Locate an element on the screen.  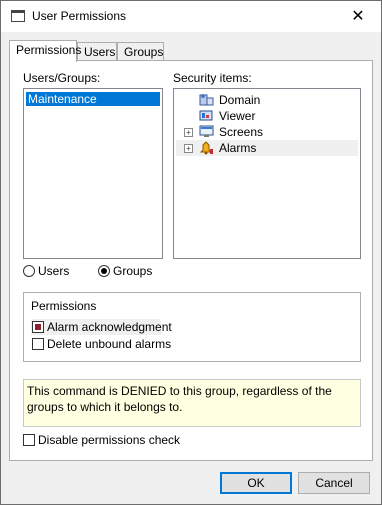
list-item-maintenance: Maintenance is located at coordinates (93, 99).